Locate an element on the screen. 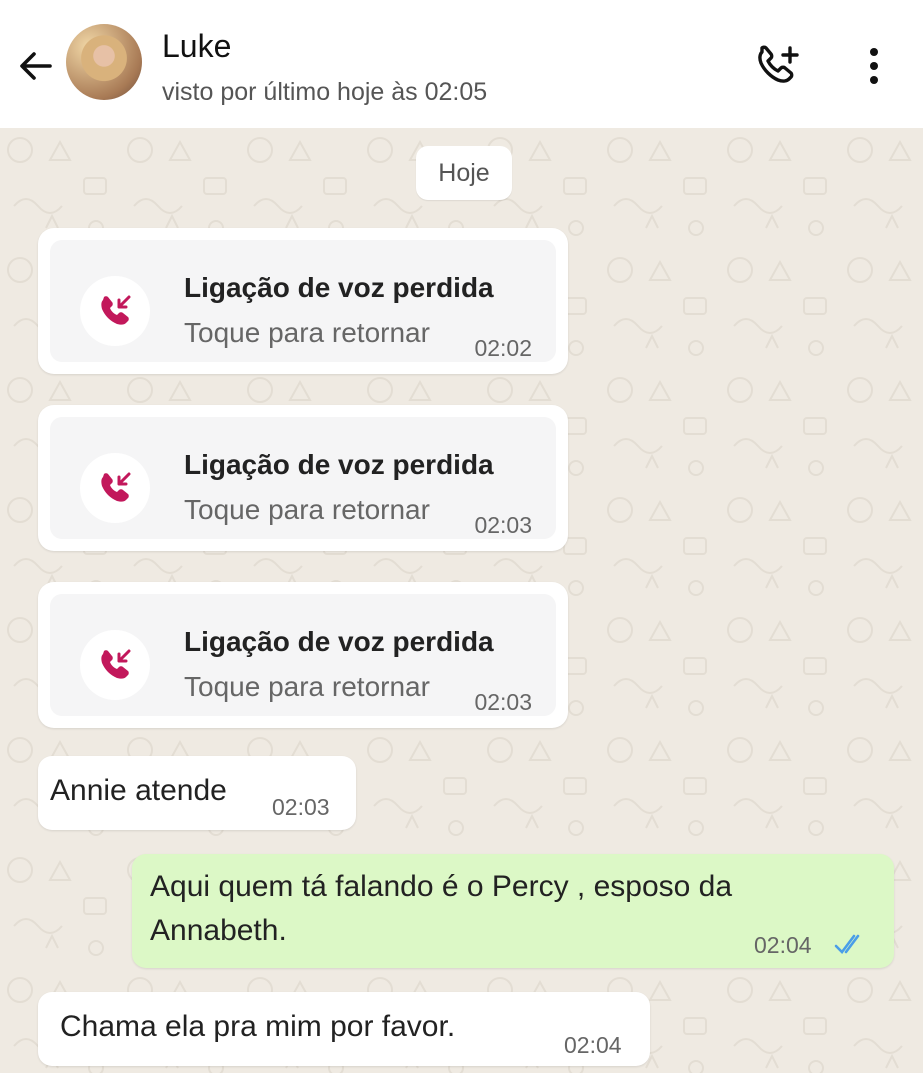  call-time: 02:02 is located at coordinates (503, 348).